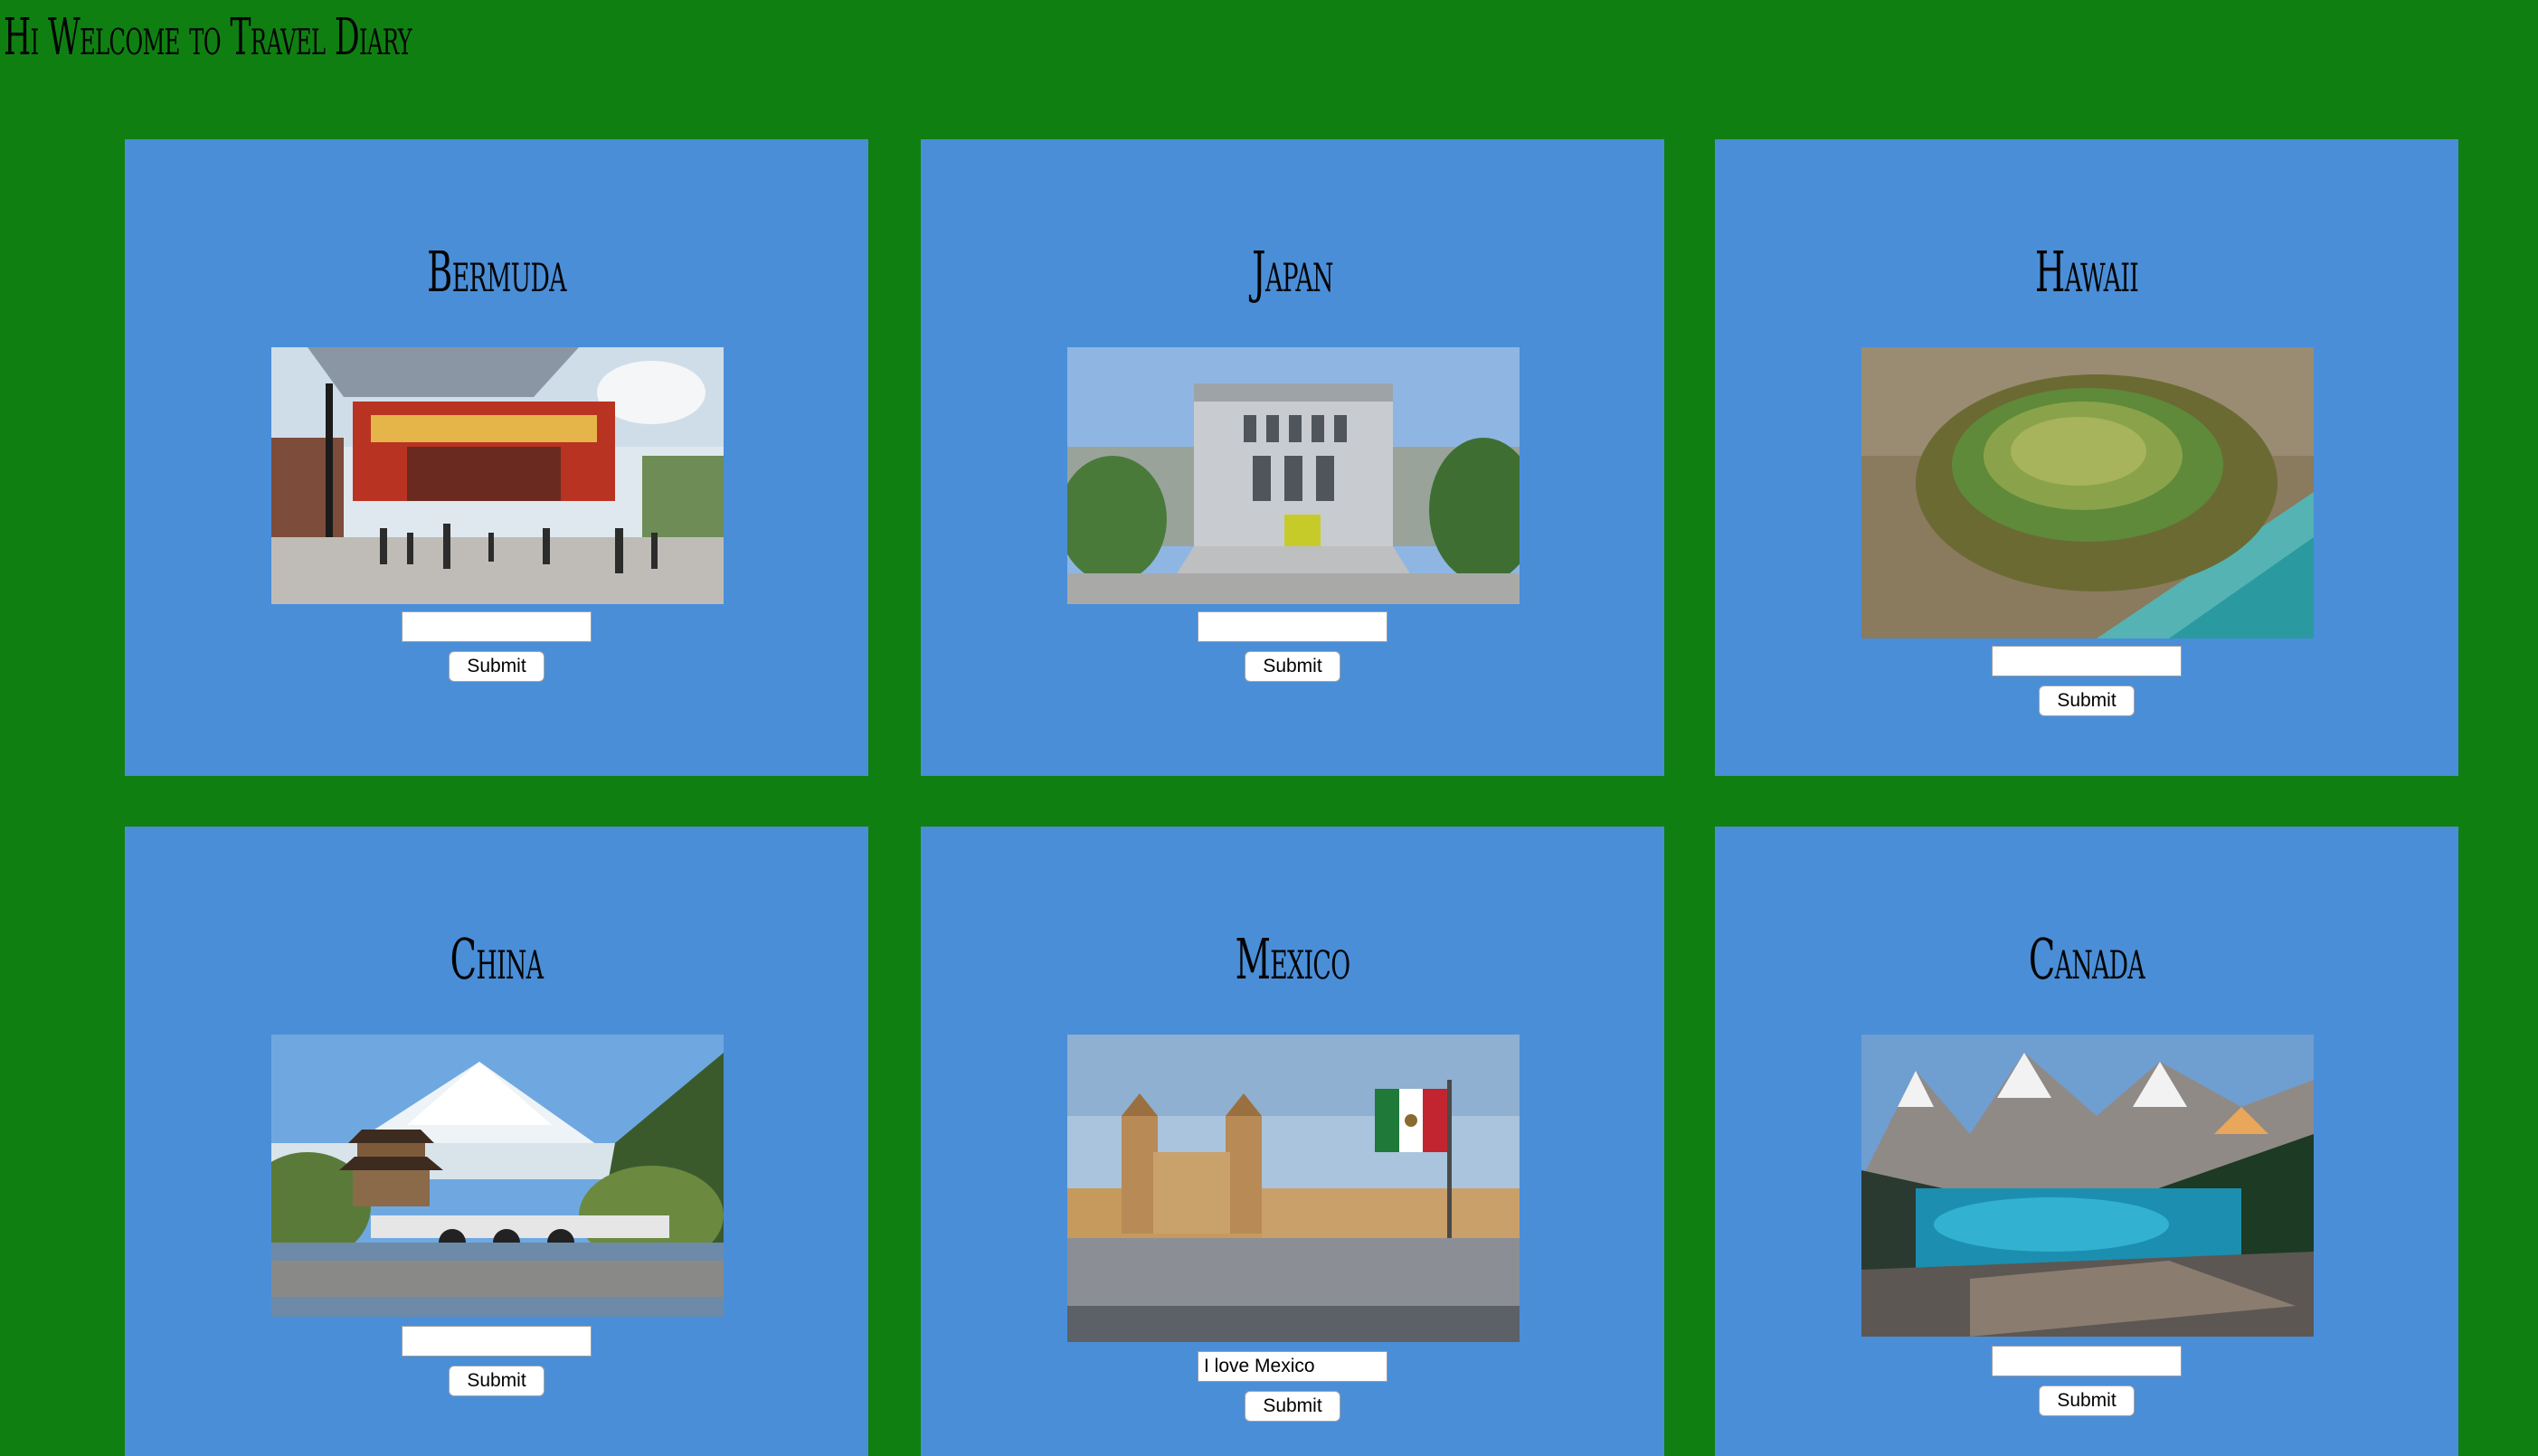 The height and width of the screenshot is (1456, 2538). I want to click on pagoda-lake-photo, so click(497, 1176).